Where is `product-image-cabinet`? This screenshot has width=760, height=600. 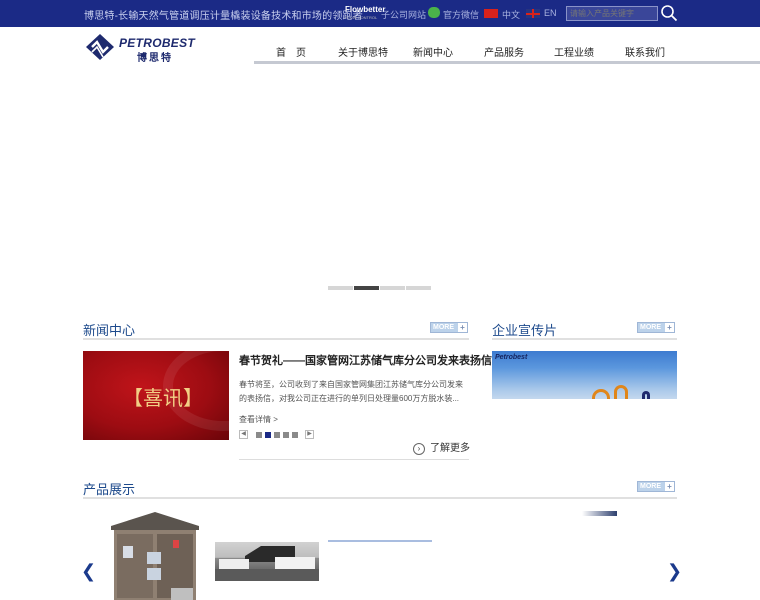 product-image-cabinet is located at coordinates (155, 556).